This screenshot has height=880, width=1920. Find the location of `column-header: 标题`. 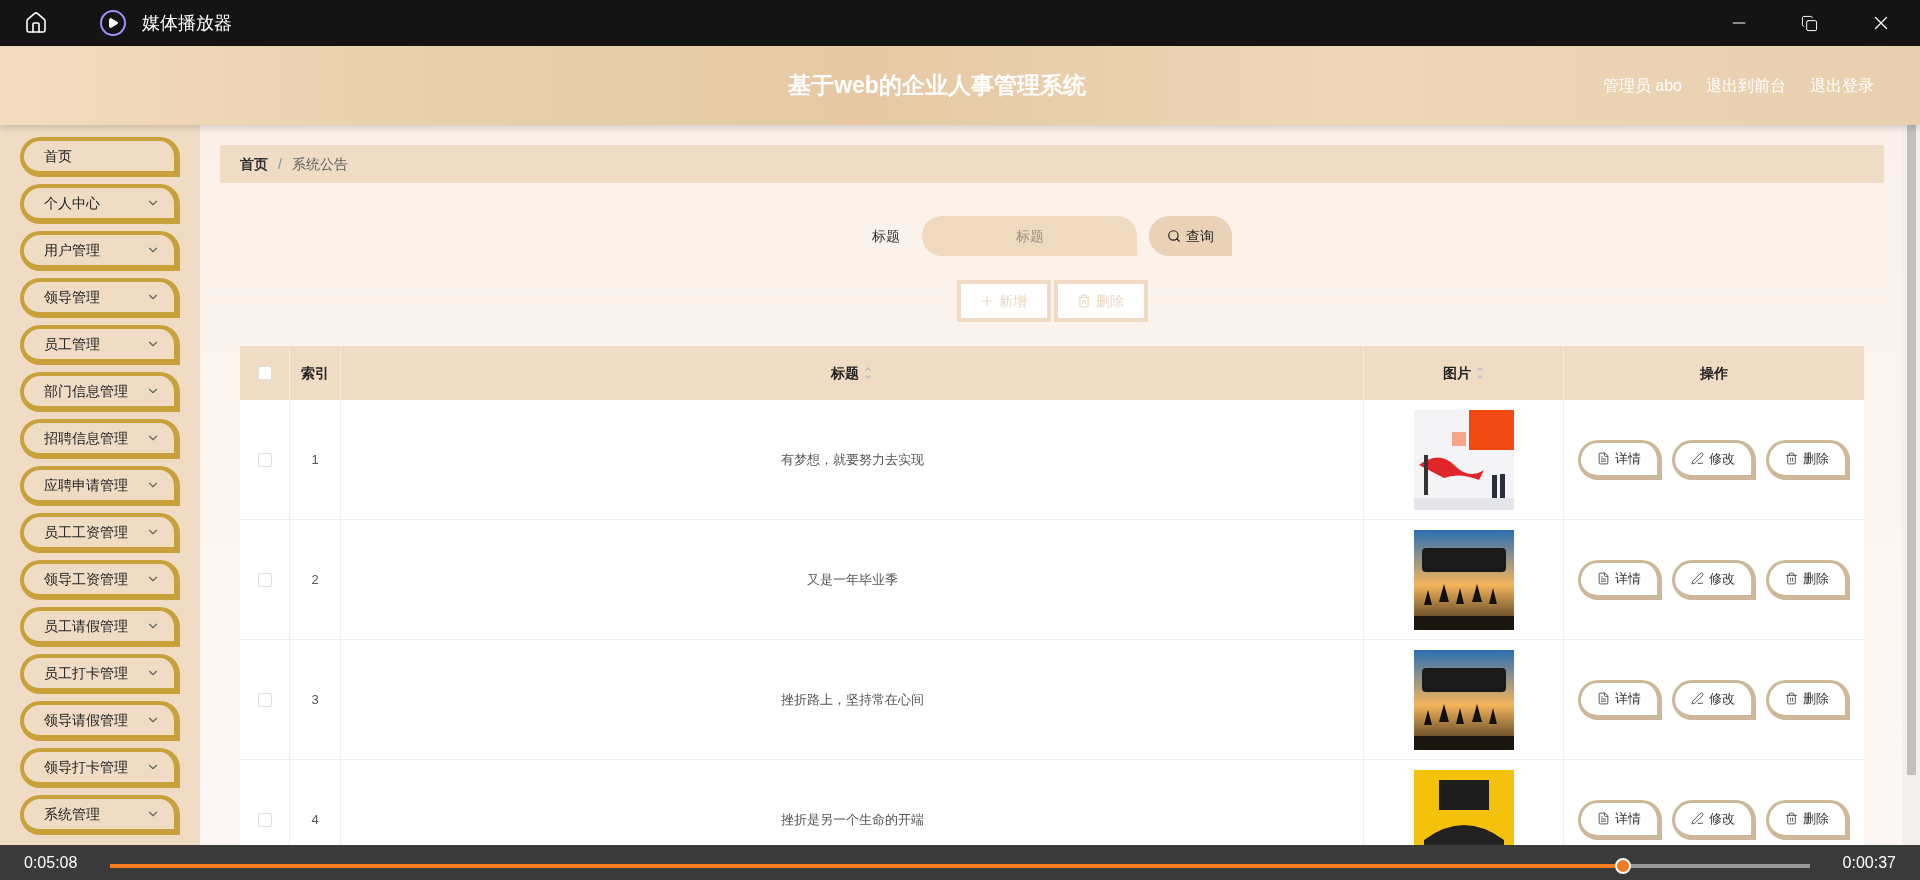

column-header: 标题 is located at coordinates (845, 373).